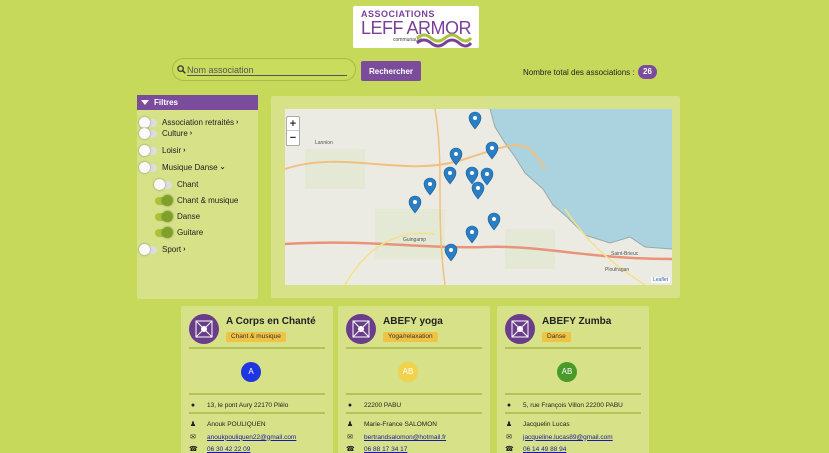  Describe the element at coordinates (162, 250) in the screenshot. I see `filter-item: Sport ›` at that location.